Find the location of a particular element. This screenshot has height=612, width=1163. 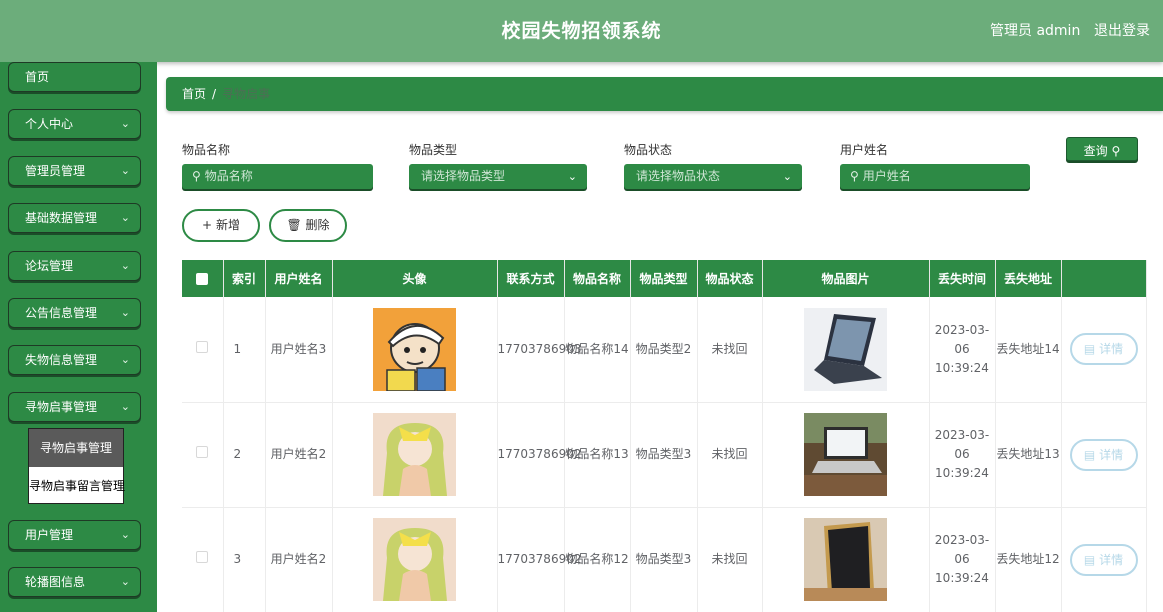

cell-item-name: 物品名称12 is located at coordinates (597, 559).